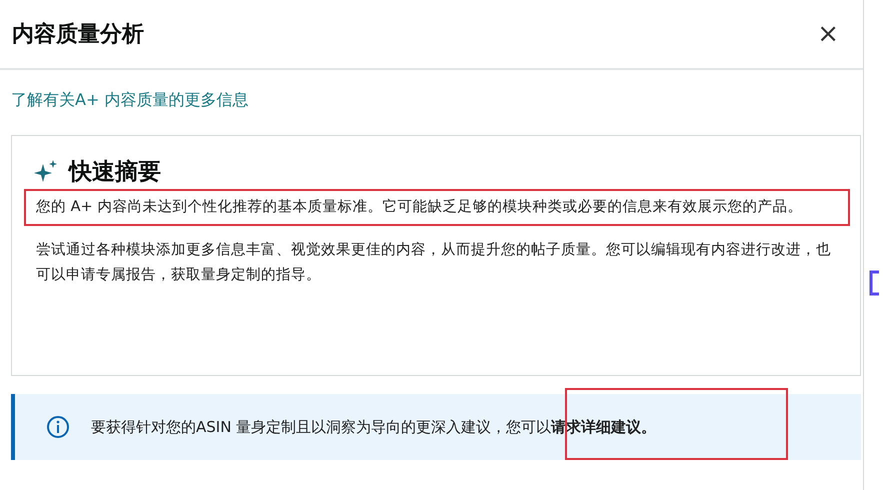 The image size is (886, 490). Describe the element at coordinates (437, 207) in the screenshot. I see `highlighted-paragraph: 您的 A+ 内容尚未达到个性化推荐的基本质量标准。它可能缺乏足够的模块种类或必要的信息来有效展示您的产品。` at that location.